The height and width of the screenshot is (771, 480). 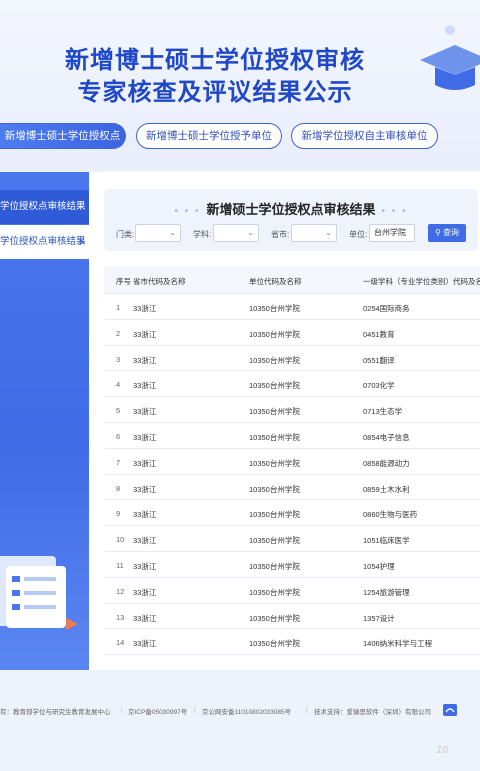 I want to click on table-row: 6 33浙江 10350台州学院 0854电子信息, so click(x=292, y=436).